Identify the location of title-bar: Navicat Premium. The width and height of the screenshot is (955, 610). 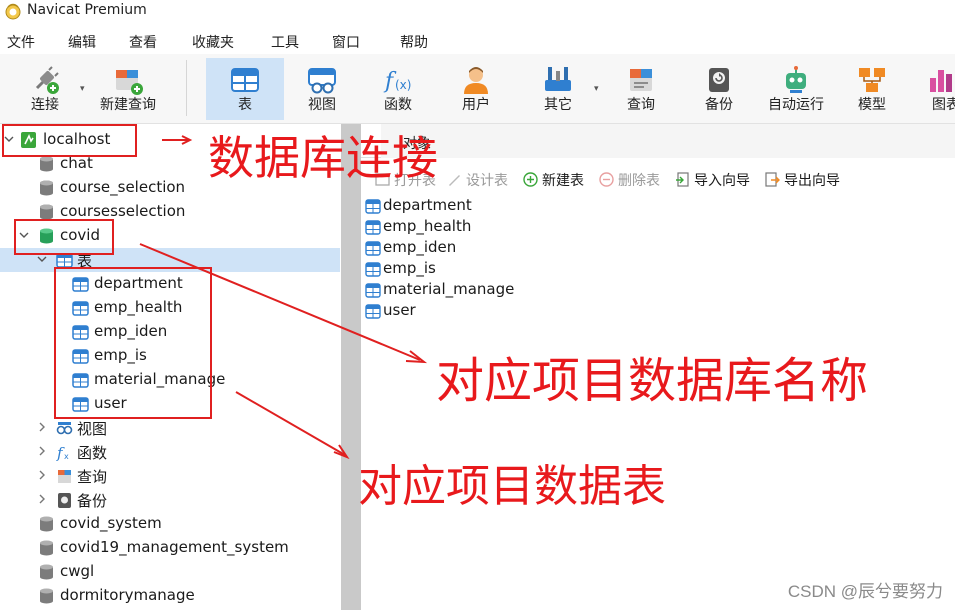
(477, 12).